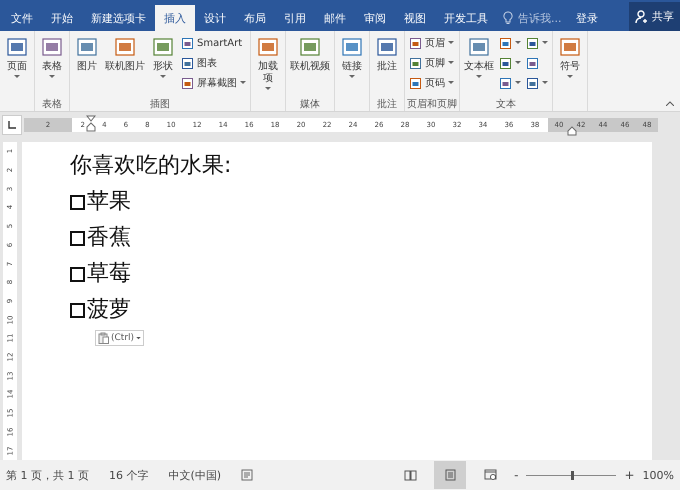  I want to click on indent-marker, so click(572, 131).